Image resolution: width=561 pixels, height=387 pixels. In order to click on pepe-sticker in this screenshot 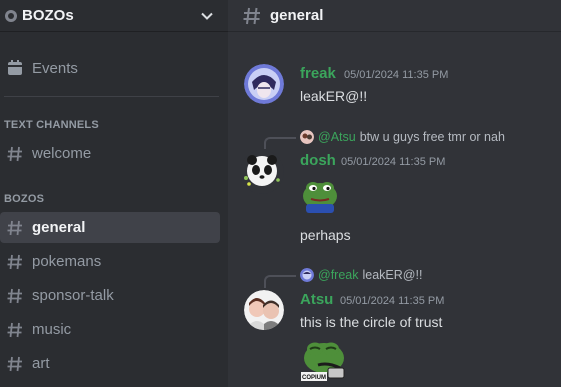, I will do `click(320, 196)`.